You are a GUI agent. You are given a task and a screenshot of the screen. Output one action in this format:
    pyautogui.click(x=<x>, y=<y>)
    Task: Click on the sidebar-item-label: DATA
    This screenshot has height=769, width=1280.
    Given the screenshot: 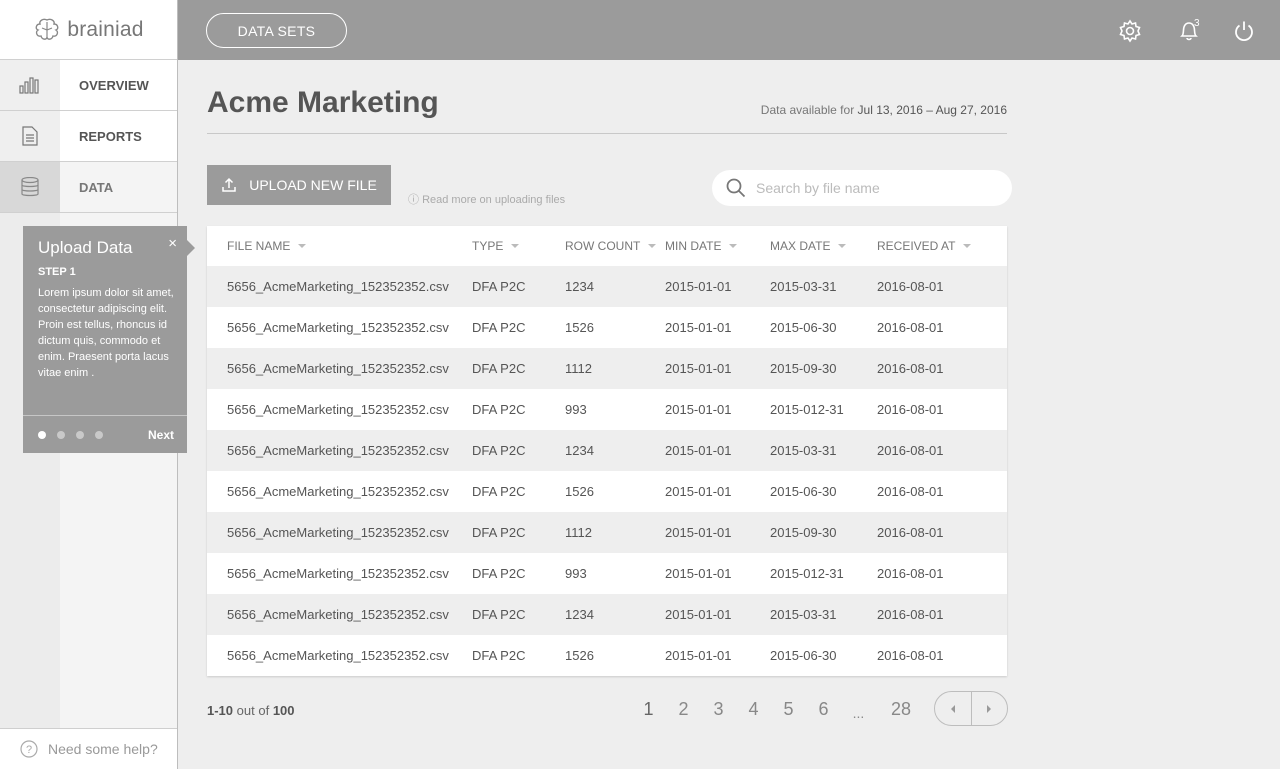 What is the action you would take?
    pyautogui.click(x=96, y=187)
    